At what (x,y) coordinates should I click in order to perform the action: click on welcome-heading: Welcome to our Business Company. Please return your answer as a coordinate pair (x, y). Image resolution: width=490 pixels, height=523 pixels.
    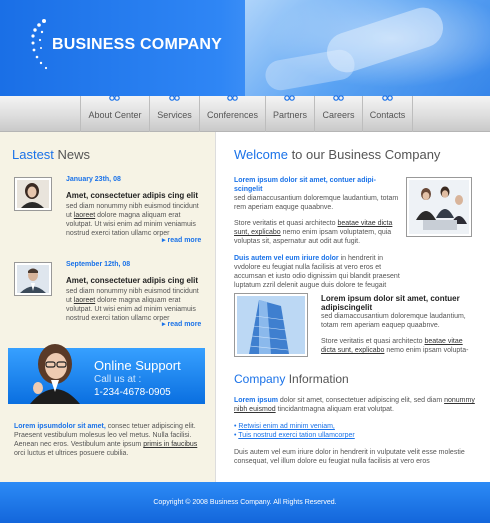
    Looking at the image, I should click on (337, 154).